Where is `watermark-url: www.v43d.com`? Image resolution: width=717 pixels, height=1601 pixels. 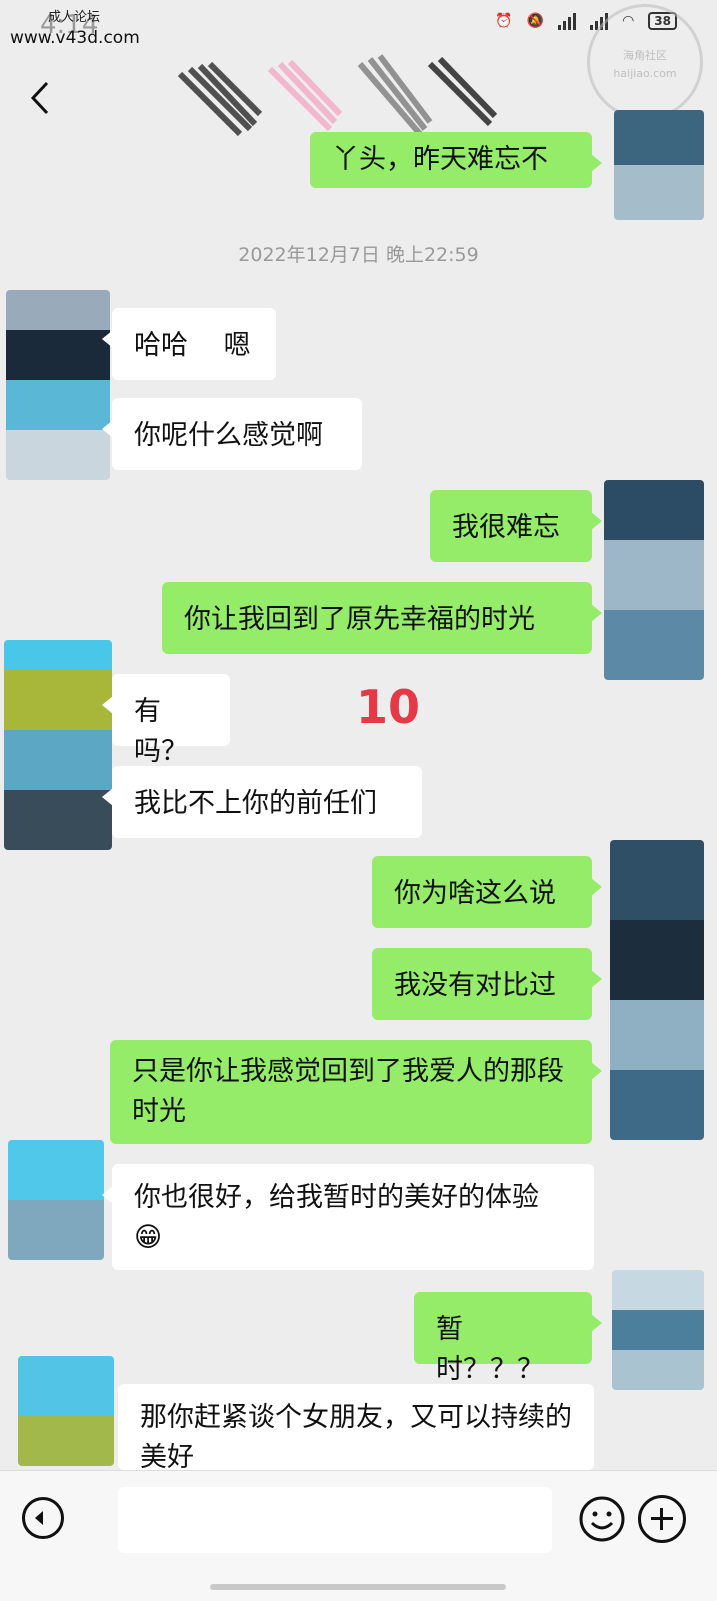
watermark-url: www.v43d.com is located at coordinates (75, 38).